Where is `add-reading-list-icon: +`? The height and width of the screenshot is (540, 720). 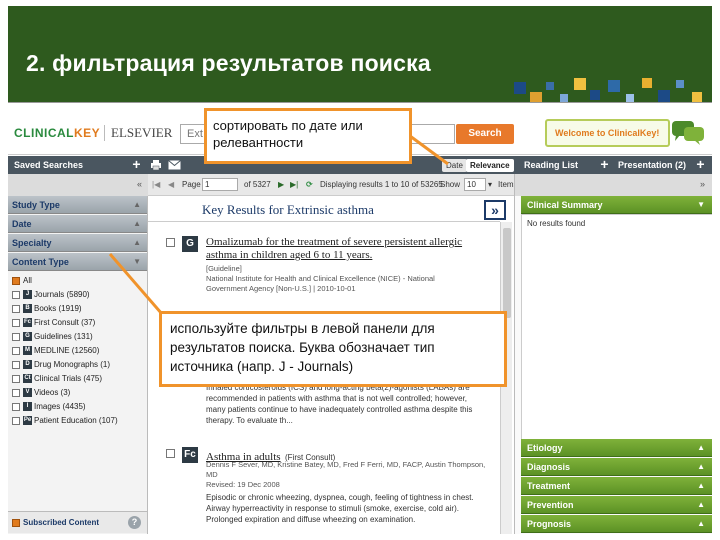 add-reading-list-icon: + is located at coordinates (604, 164).